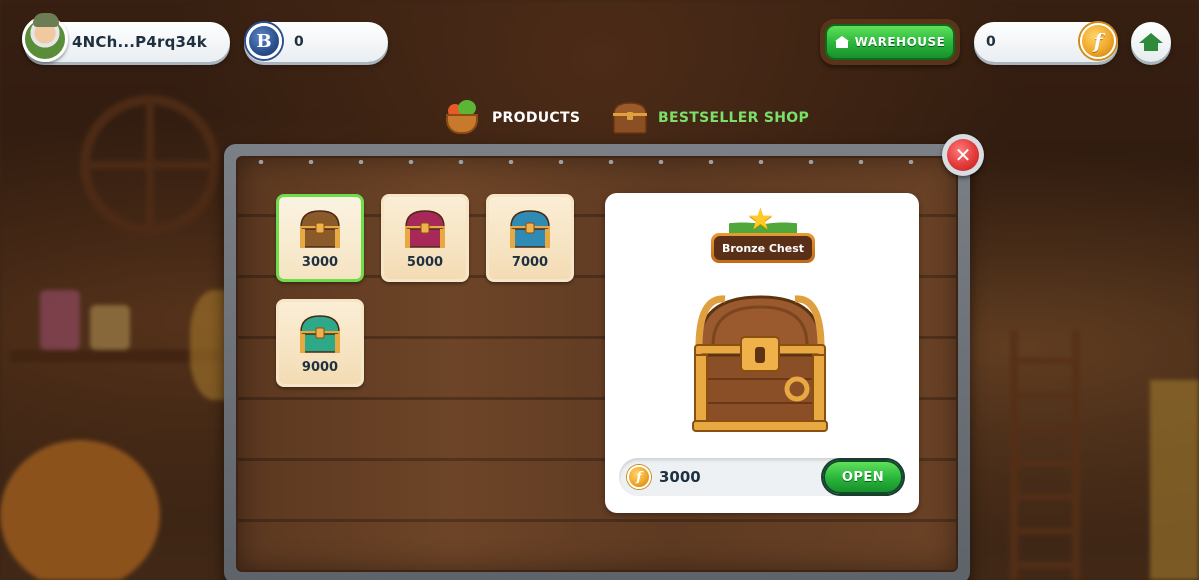  I want to click on chest-card: 5000, so click(425, 238).